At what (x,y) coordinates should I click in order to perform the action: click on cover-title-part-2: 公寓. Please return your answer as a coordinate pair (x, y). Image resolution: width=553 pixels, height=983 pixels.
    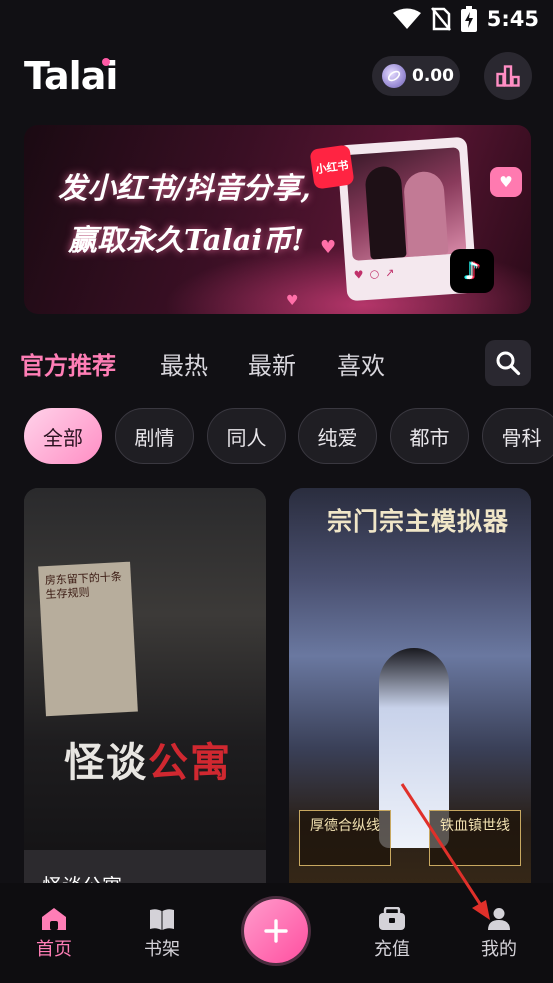
    Looking at the image, I should click on (190, 762).